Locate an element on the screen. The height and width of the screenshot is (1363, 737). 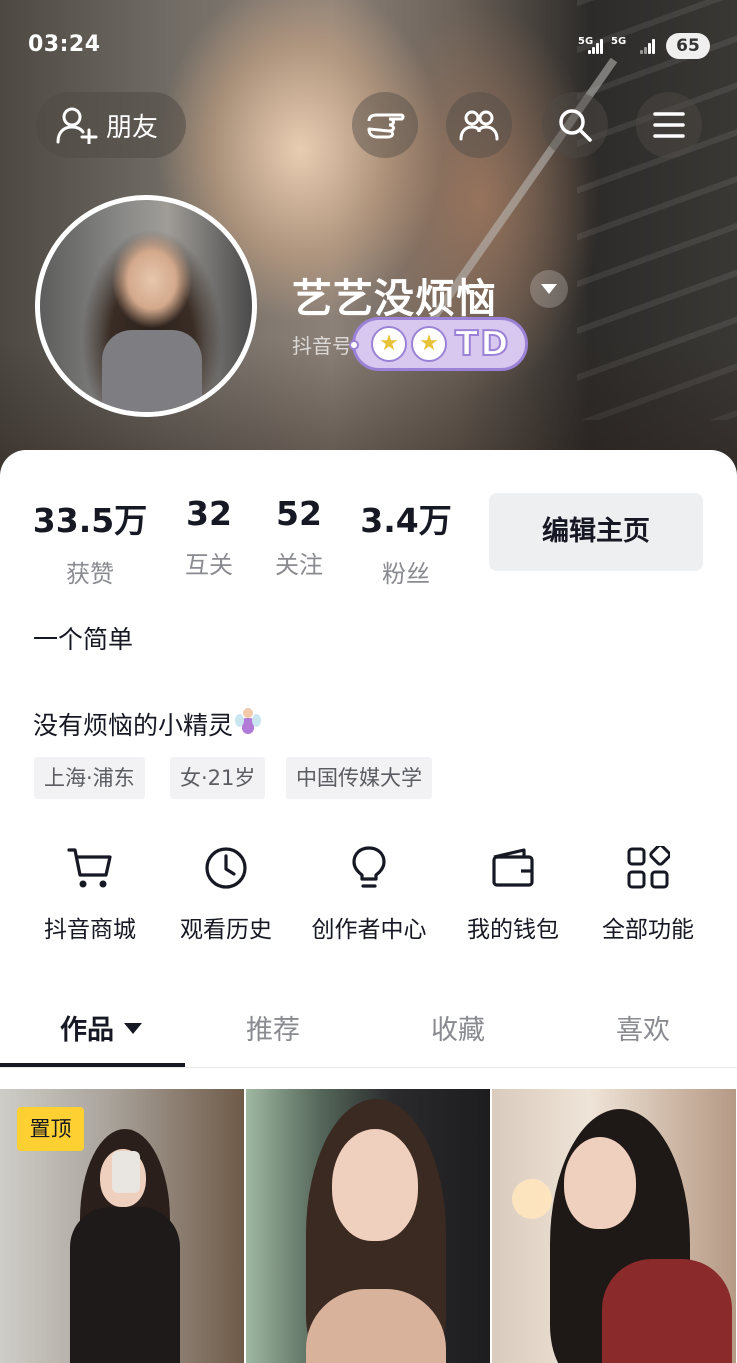
tab-works: 作品 is located at coordinates (101, 1027).